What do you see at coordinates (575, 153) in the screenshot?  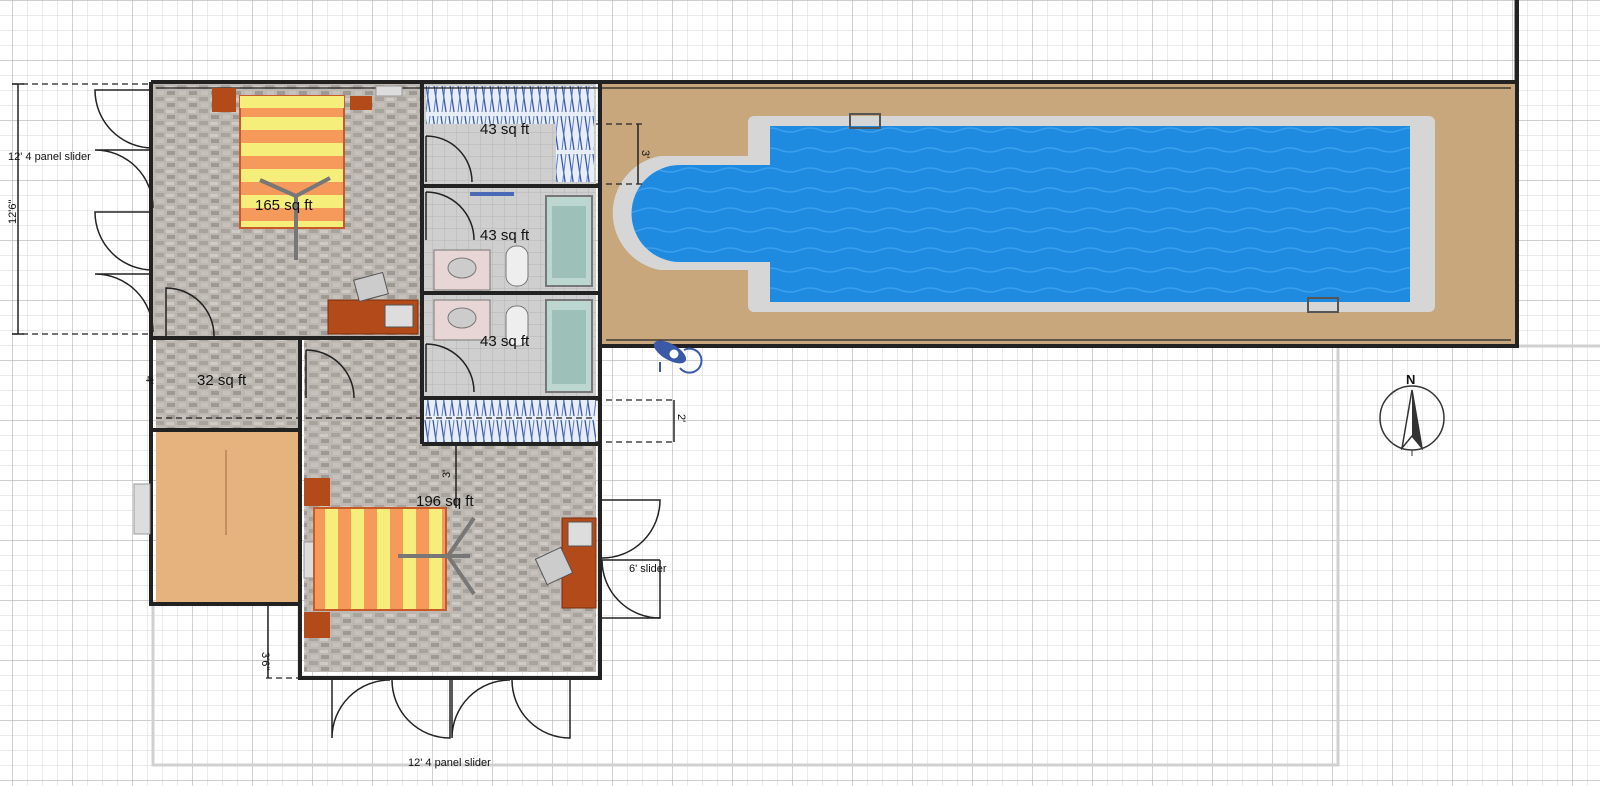 I see `closet-top-hanging-side` at bounding box center [575, 153].